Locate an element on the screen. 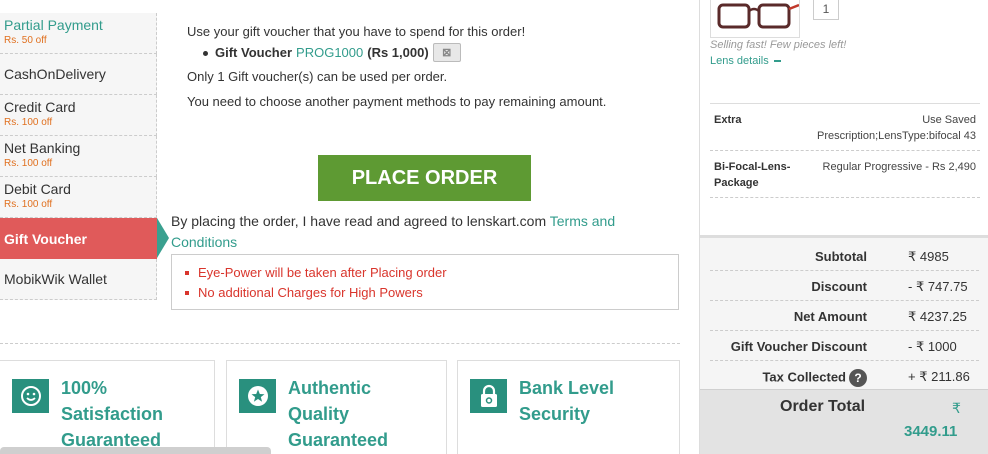 This screenshot has width=988, height=454. lock-icon is located at coordinates (488, 396).